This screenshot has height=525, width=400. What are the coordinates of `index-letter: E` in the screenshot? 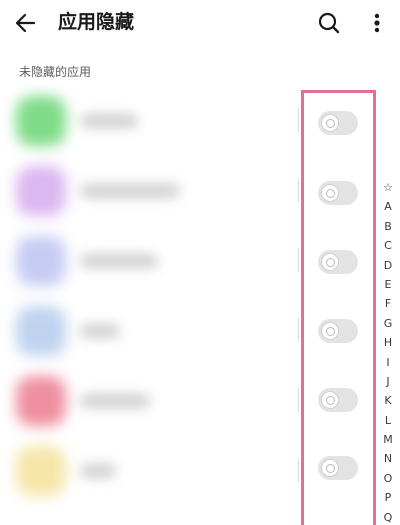 It's located at (388, 284).